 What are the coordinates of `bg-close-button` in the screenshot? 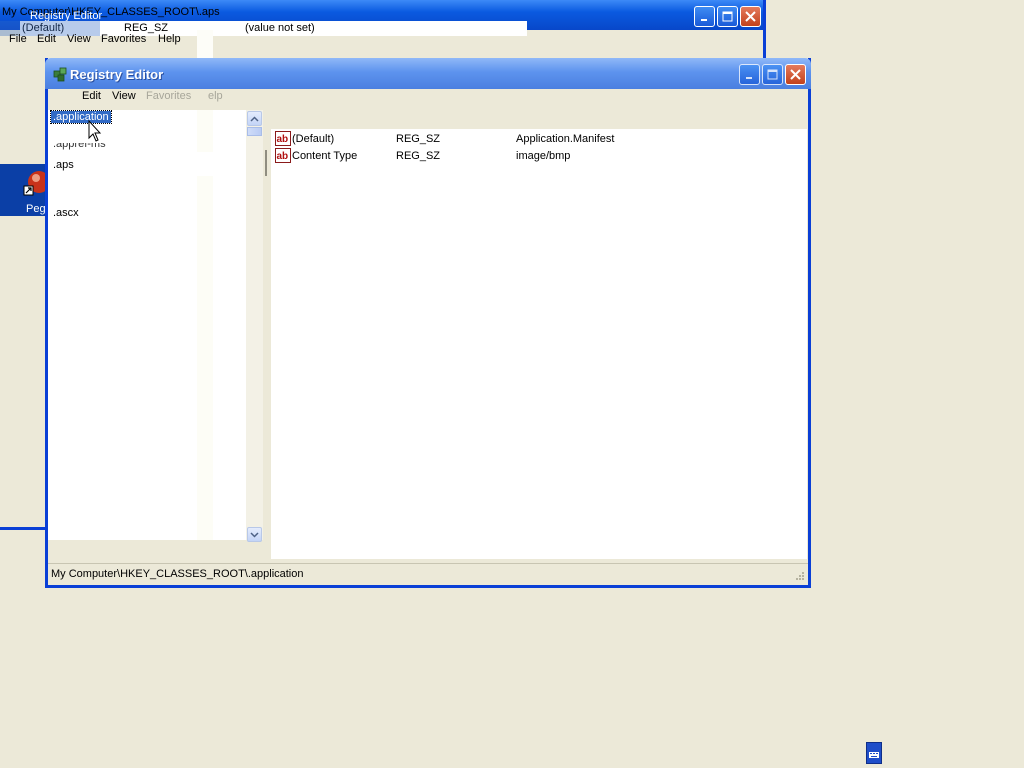 It's located at (750, 16).